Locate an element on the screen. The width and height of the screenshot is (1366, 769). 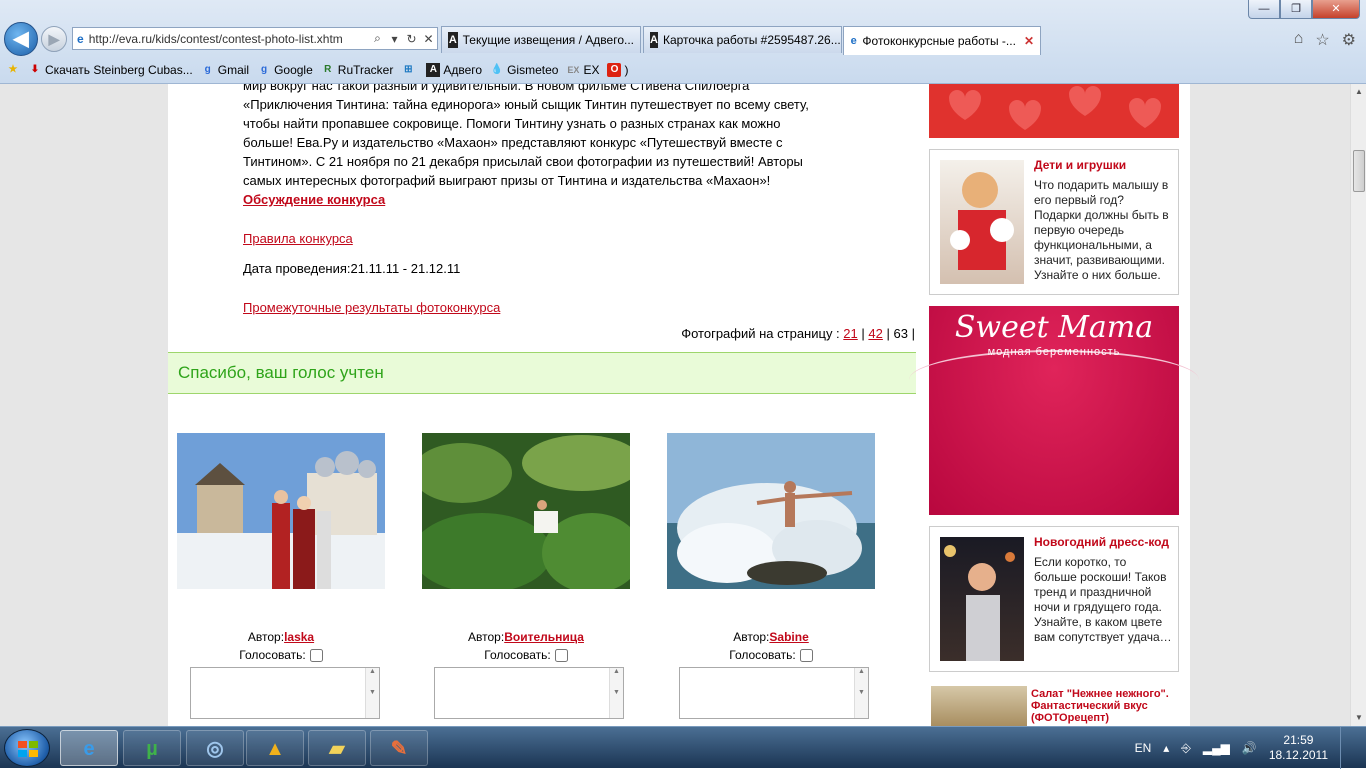
close-button: ✕ is located at coordinates (1336, 9).